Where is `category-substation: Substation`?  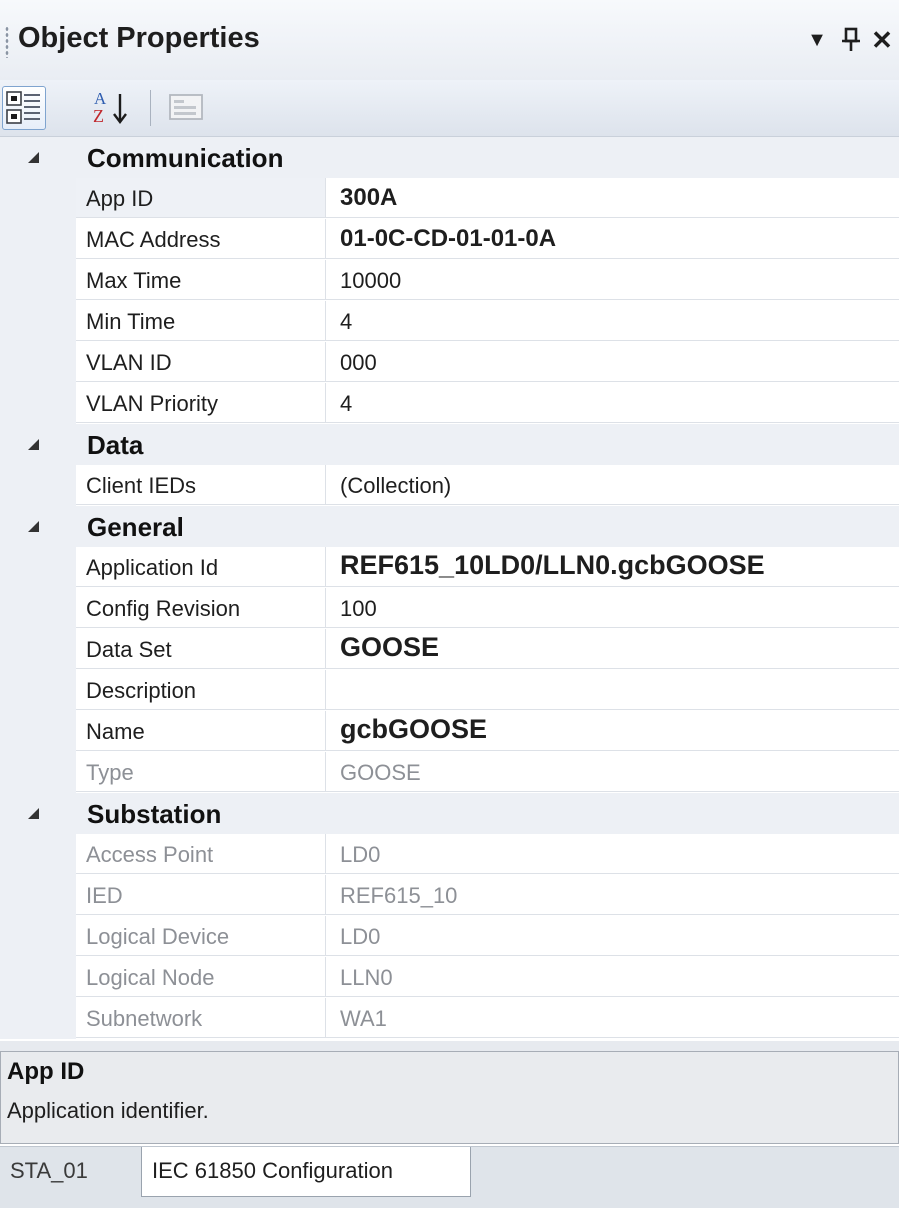 category-substation: Substation is located at coordinates (449, 813).